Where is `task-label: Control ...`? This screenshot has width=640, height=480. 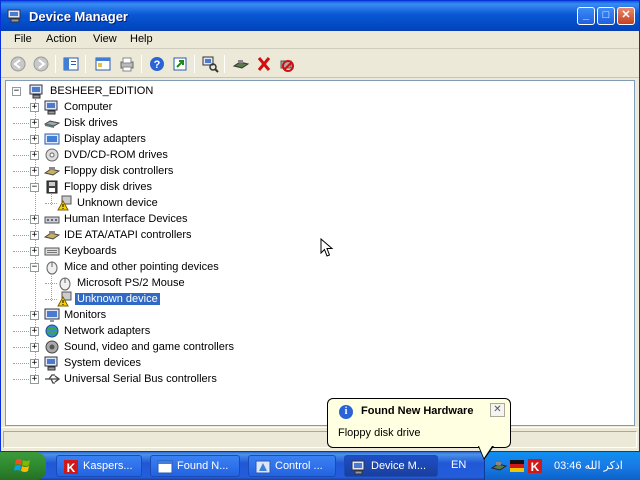
task-label: Control ... is located at coordinates (299, 466).